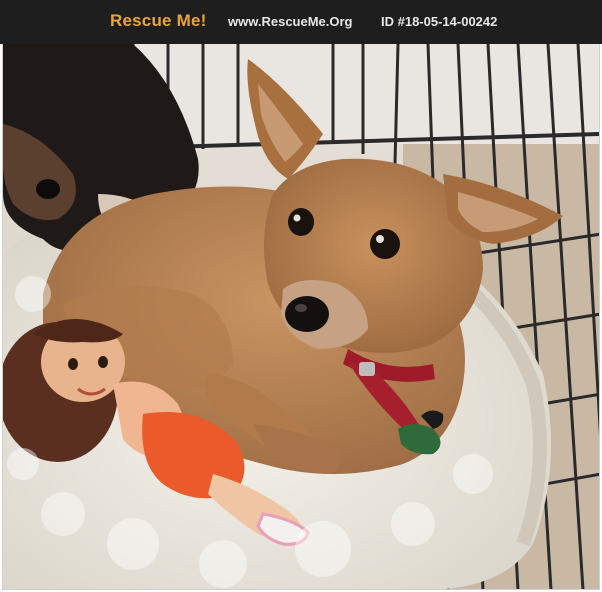 Image resolution: width=602 pixels, height=592 pixels. Describe the element at coordinates (290, 21) in the screenshot. I see `site-url: www.RescueMe.Org` at that location.